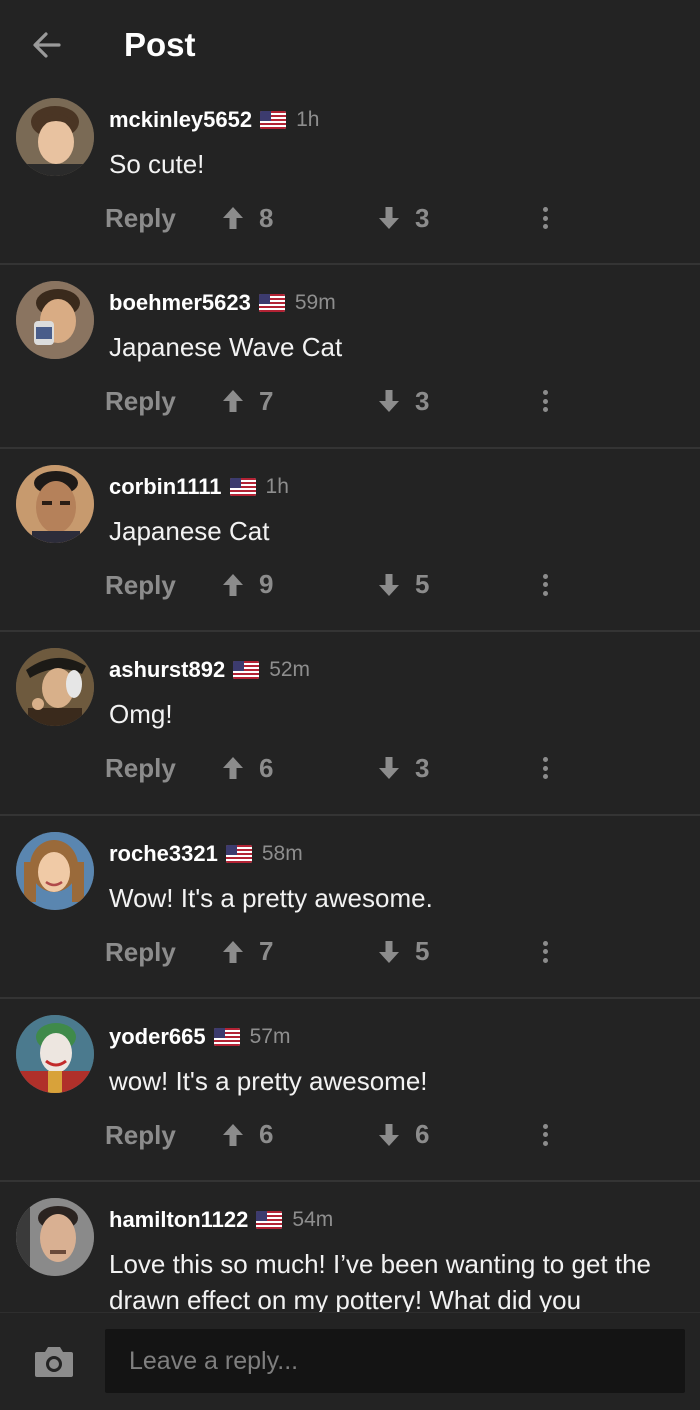 Image resolution: width=700 pixels, height=1410 pixels. What do you see at coordinates (226, 347) in the screenshot?
I see `comment-text: Japanese Wave Cat` at bounding box center [226, 347].